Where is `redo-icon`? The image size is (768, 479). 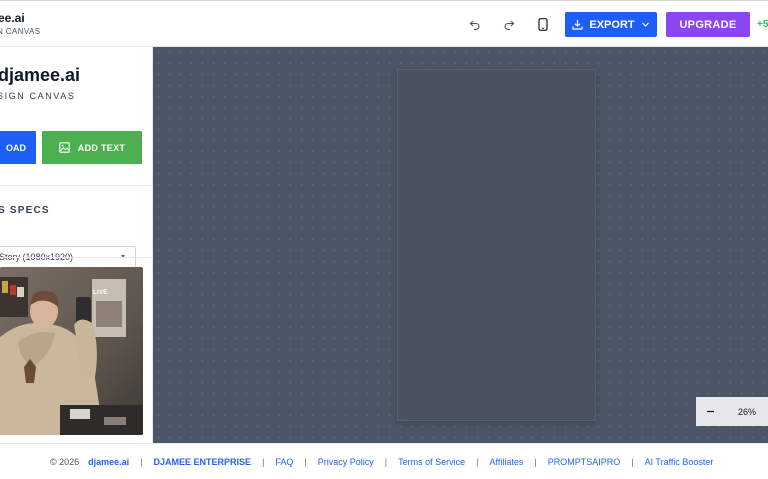
redo-icon is located at coordinates (509, 25).